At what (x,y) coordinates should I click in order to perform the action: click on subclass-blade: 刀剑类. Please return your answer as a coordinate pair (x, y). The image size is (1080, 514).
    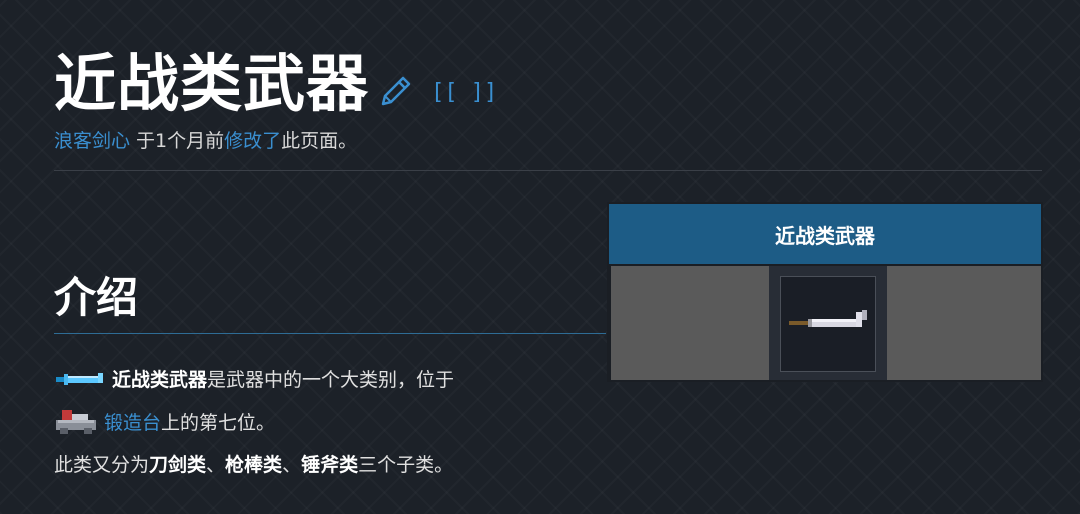
    Looking at the image, I should click on (178, 465).